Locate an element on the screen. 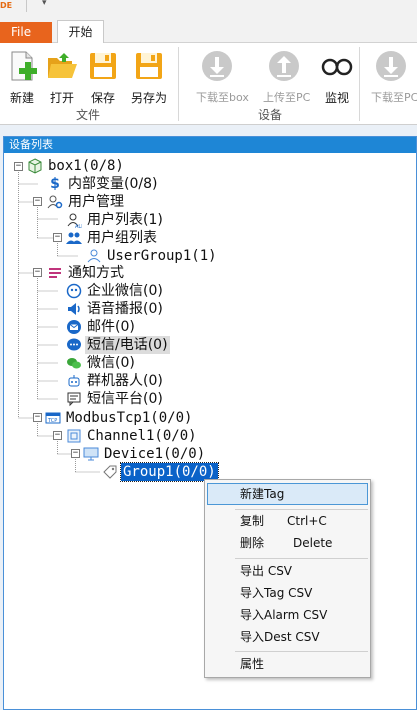 The width and height of the screenshot is (417, 710). menu-item-copy: 复制 Ctrl+C is located at coordinates (287, 521).